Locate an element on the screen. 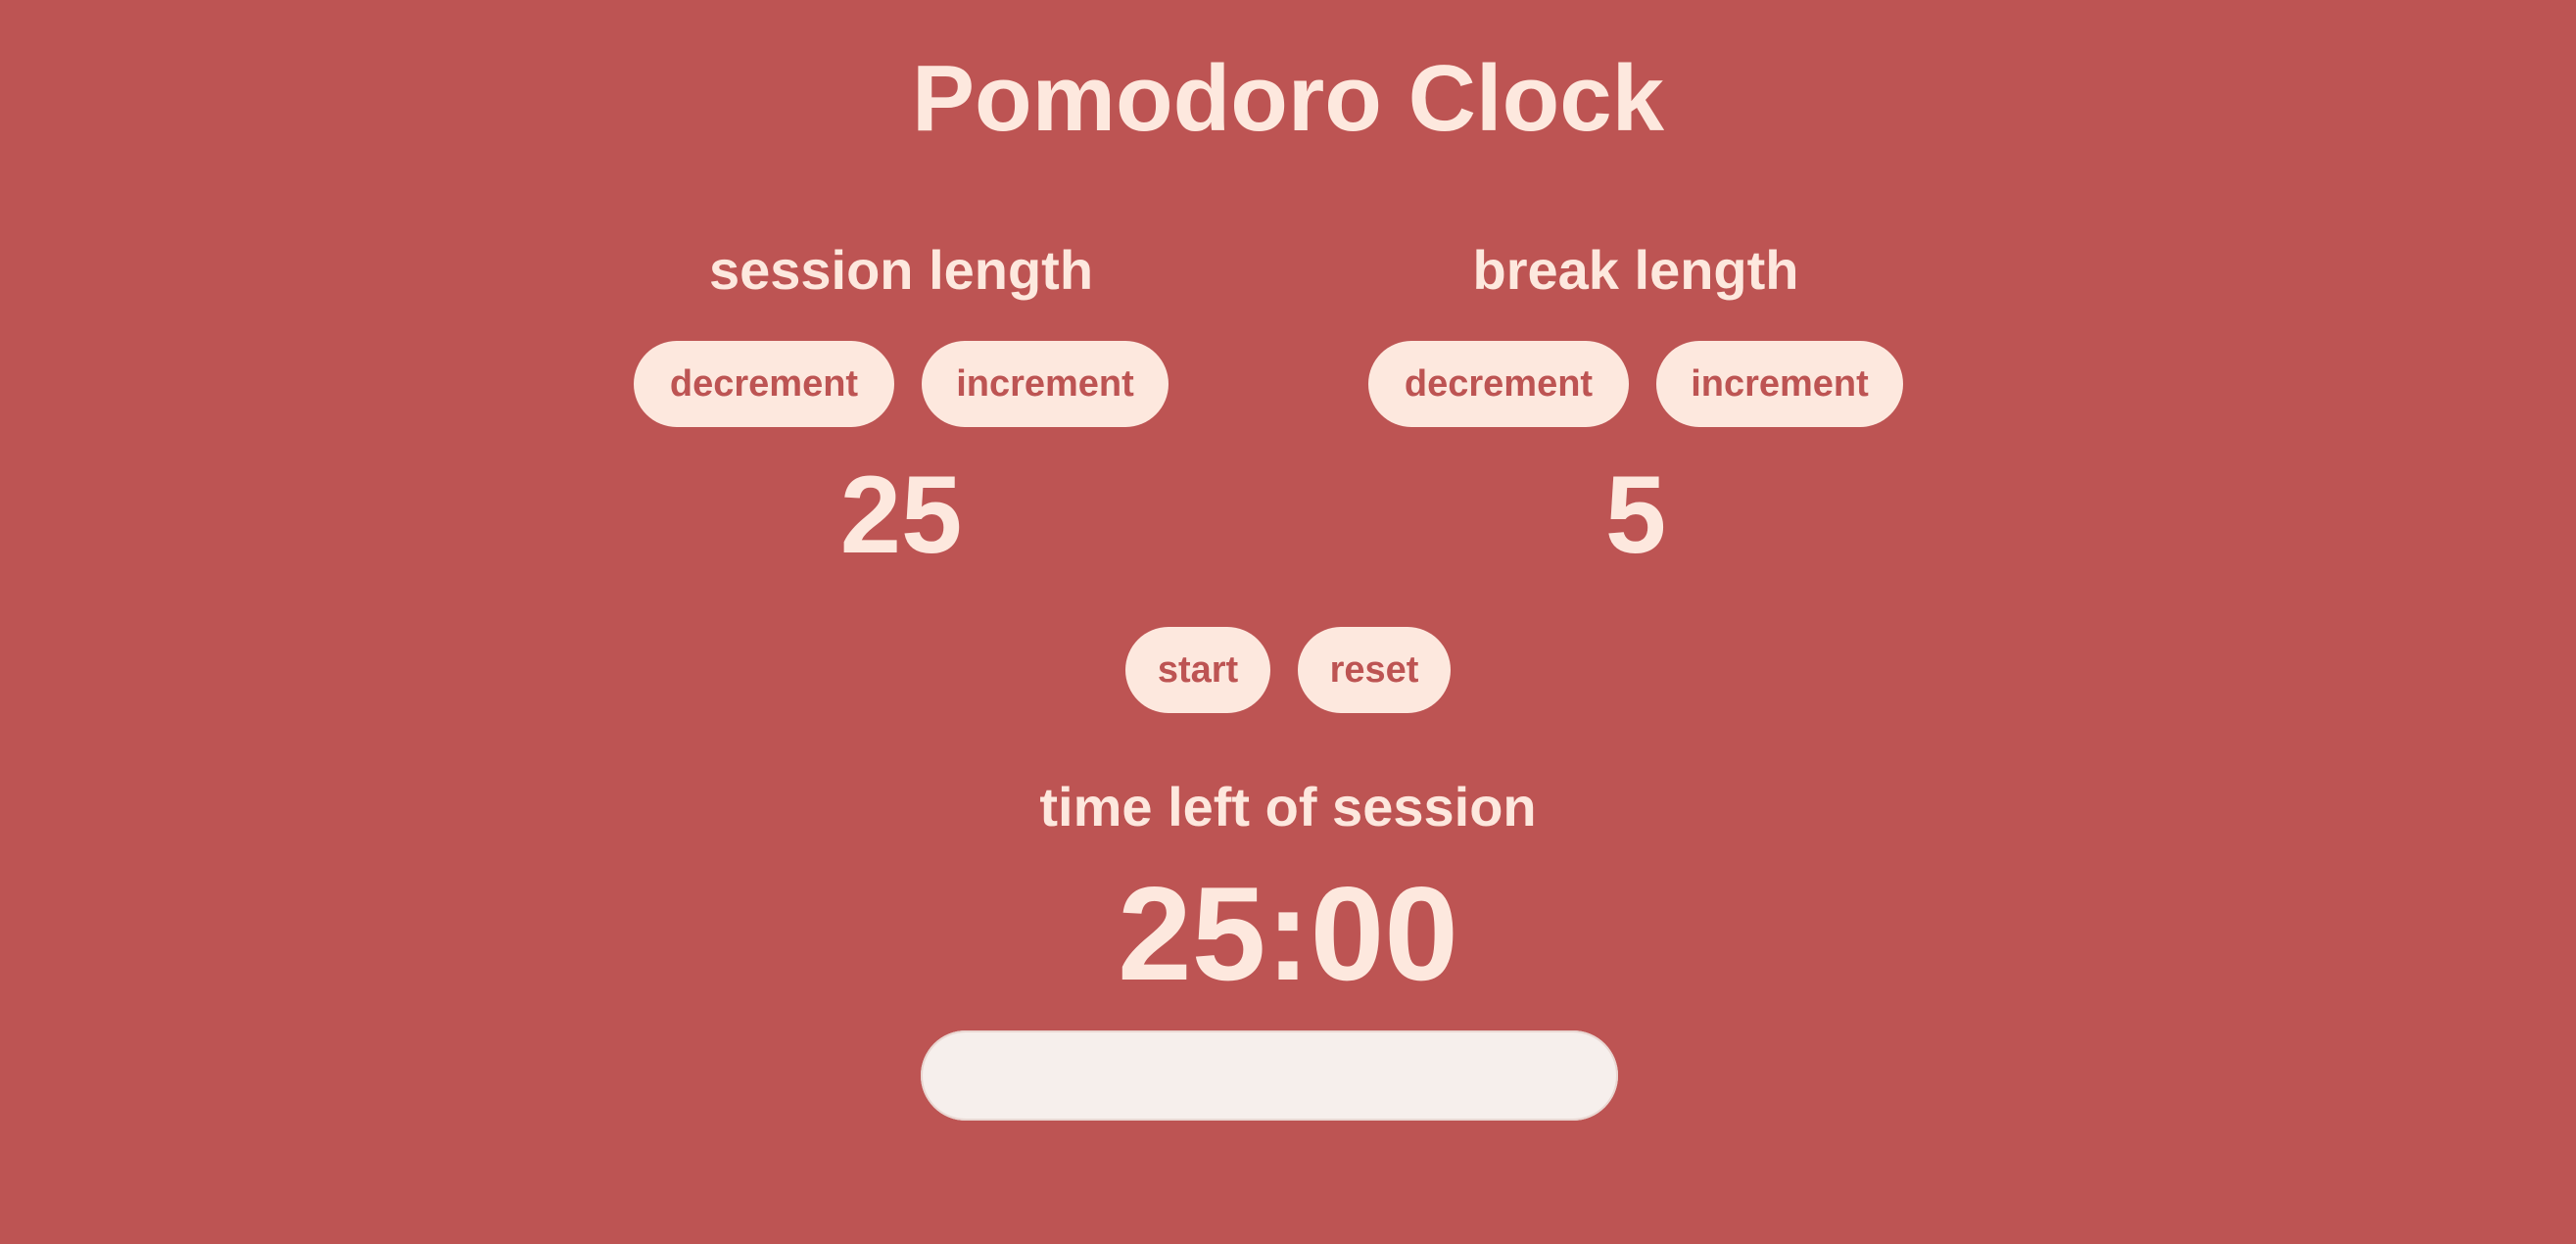 This screenshot has height=1244, width=2576. time-left-display: 25:00 is located at coordinates (1288, 933).